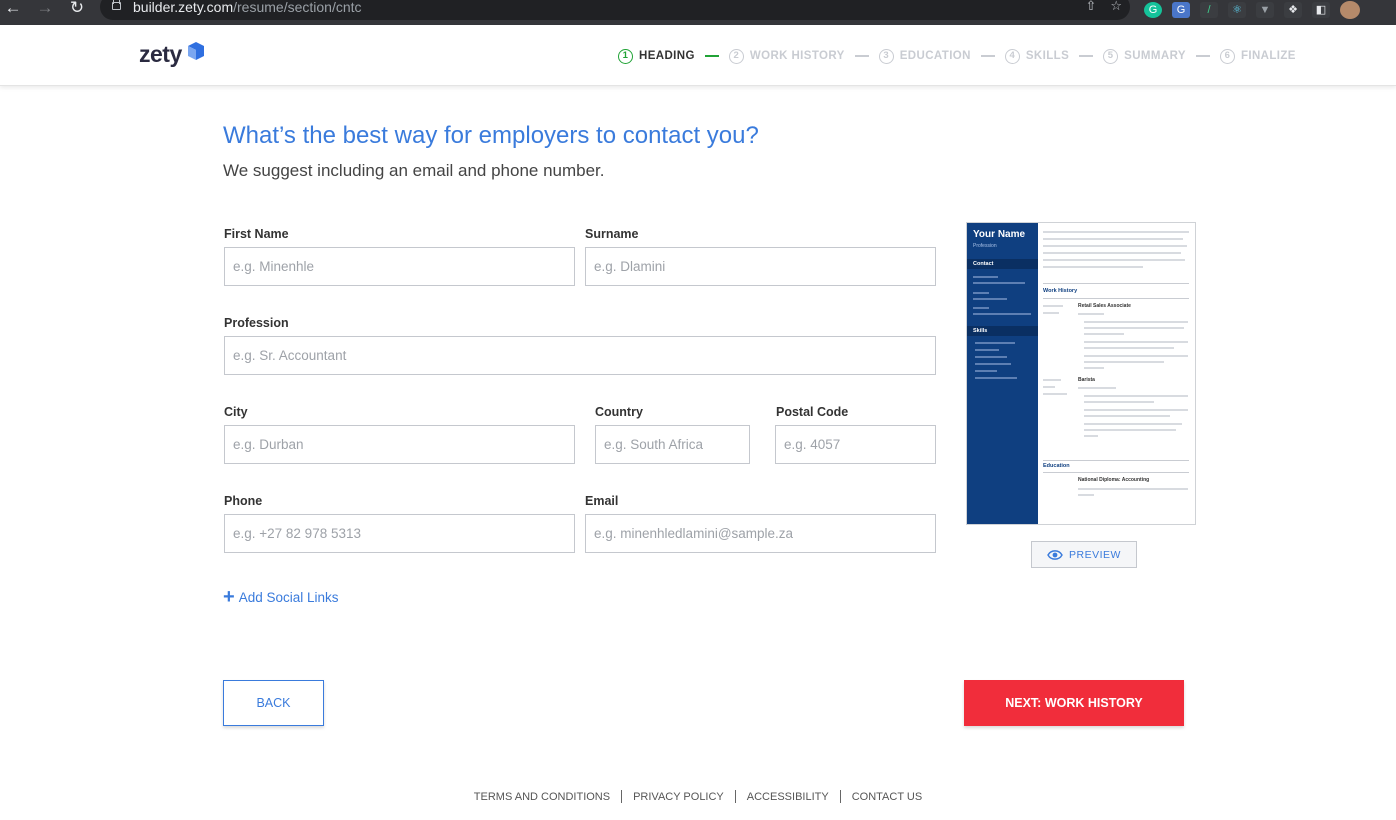 This screenshot has height=820, width=1396. What do you see at coordinates (1153, 10) in the screenshot?
I see `grammarly-extension-icon: G` at bounding box center [1153, 10].